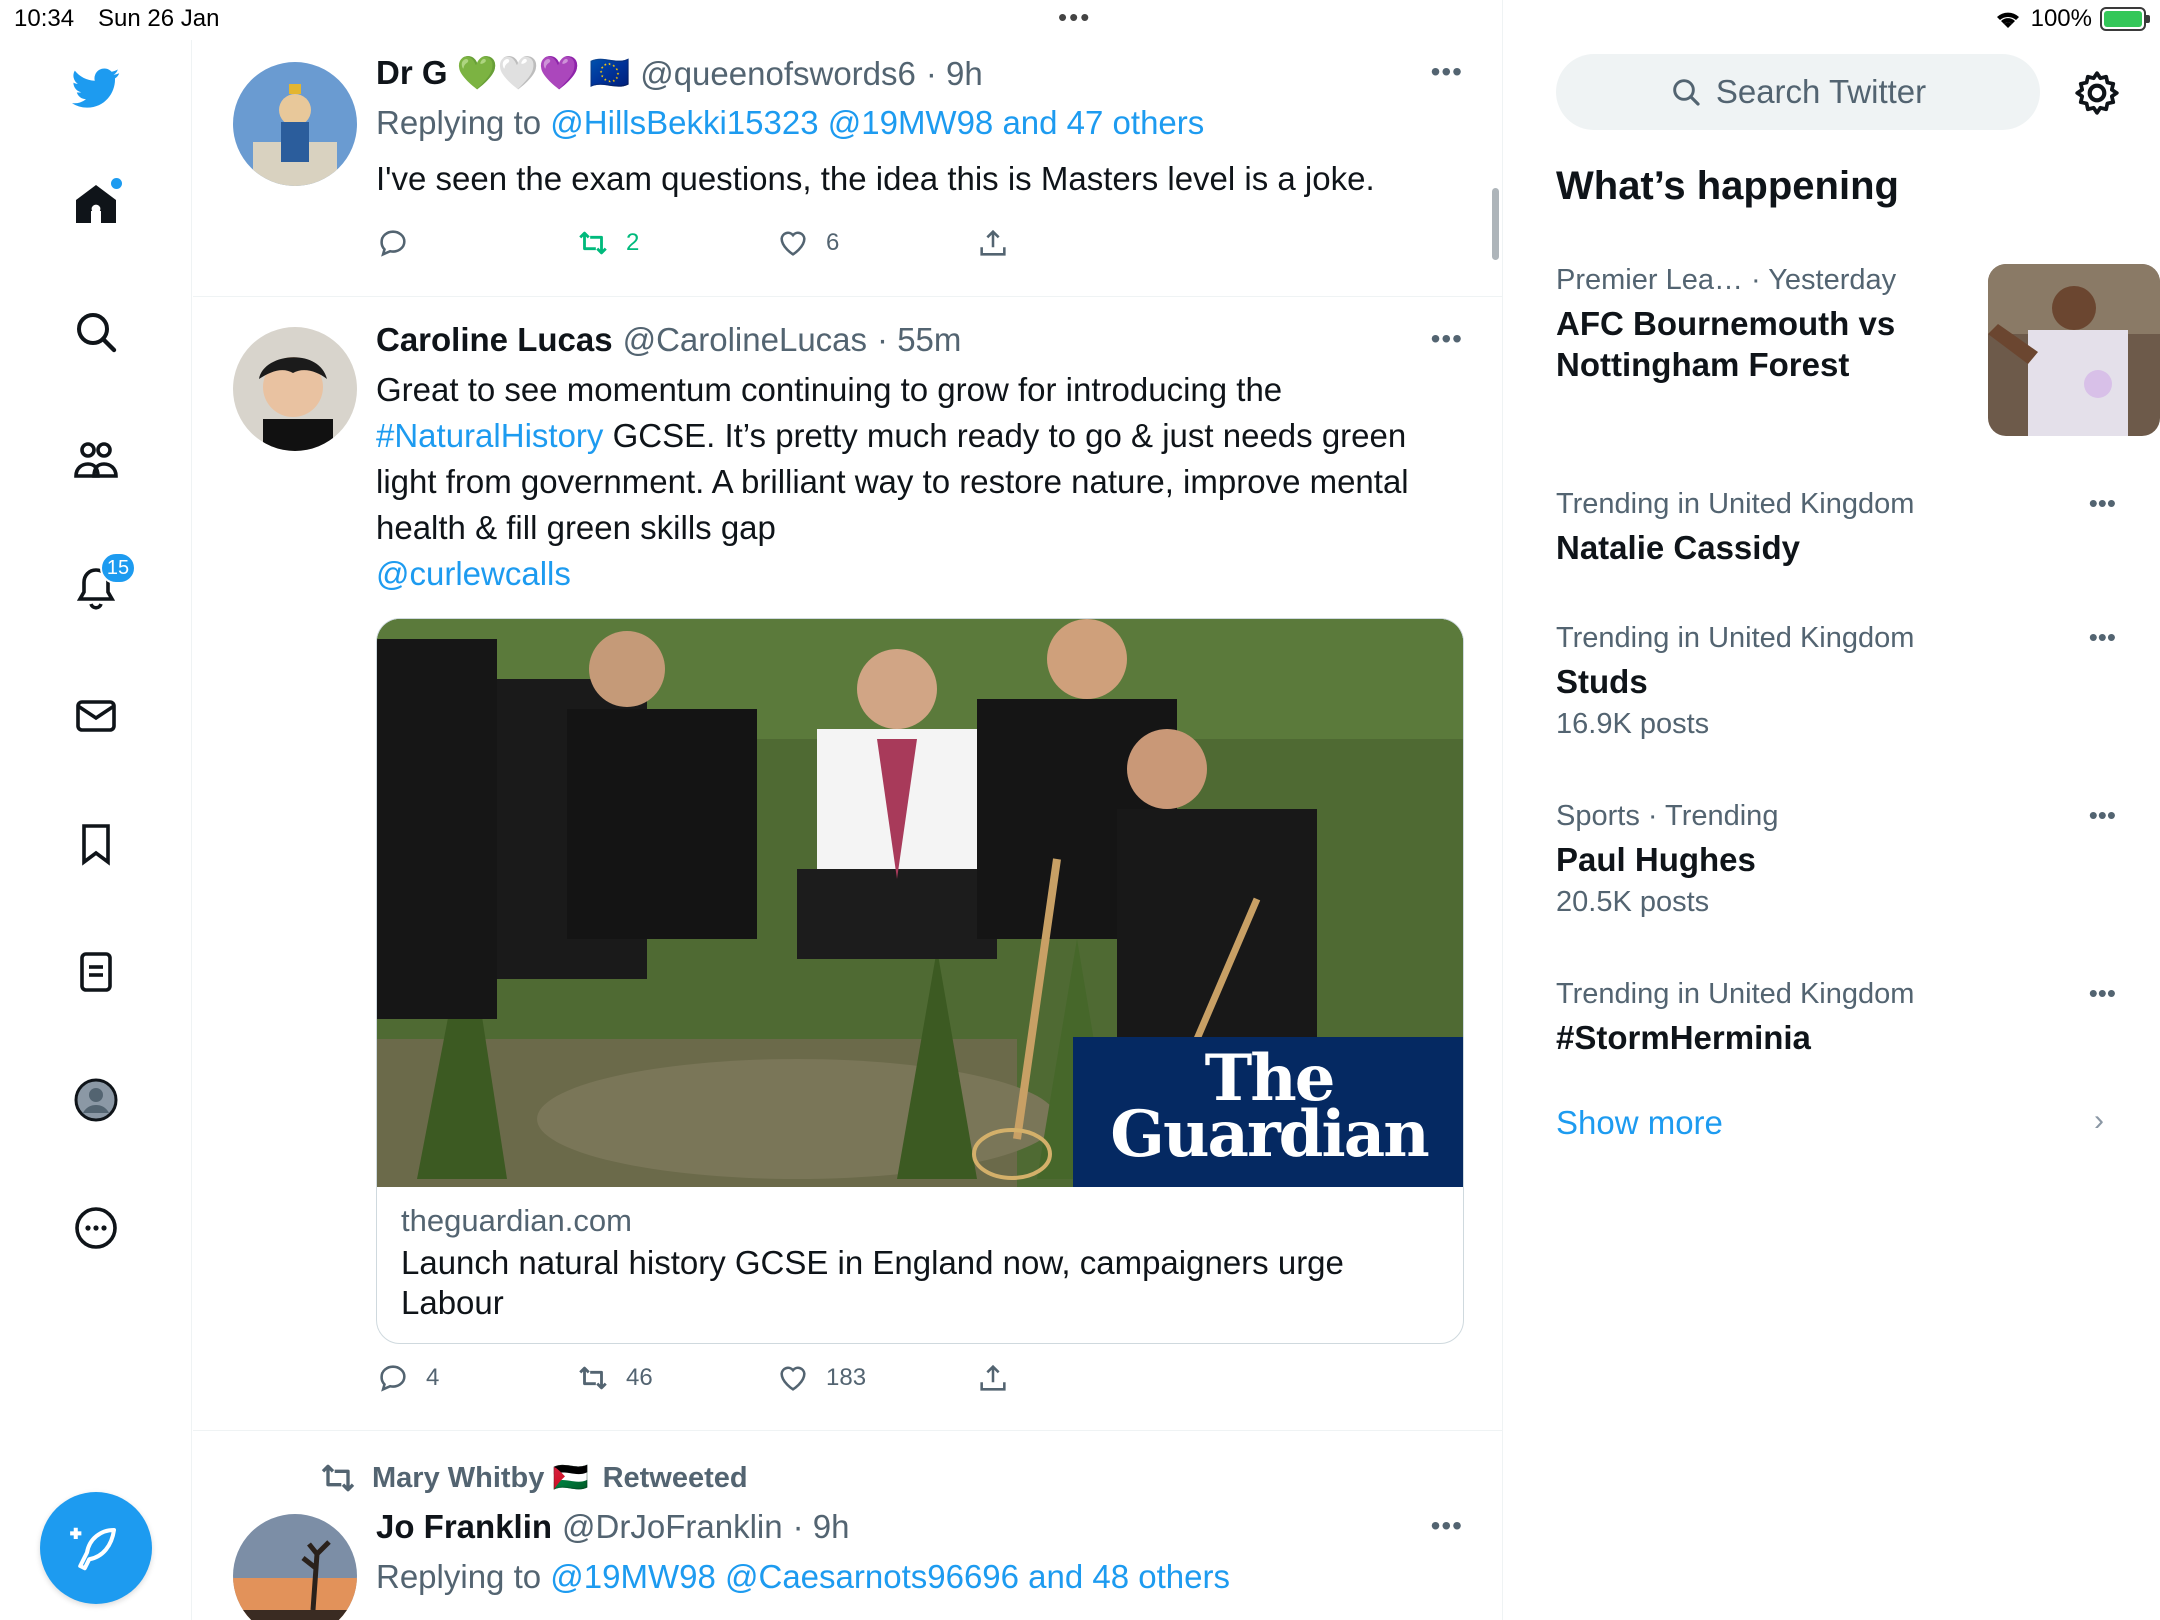 Image resolution: width=2160 pixels, height=1620 pixels. Describe the element at coordinates (516, 1220) in the screenshot. I see `card-domain: theguardian.com` at that location.